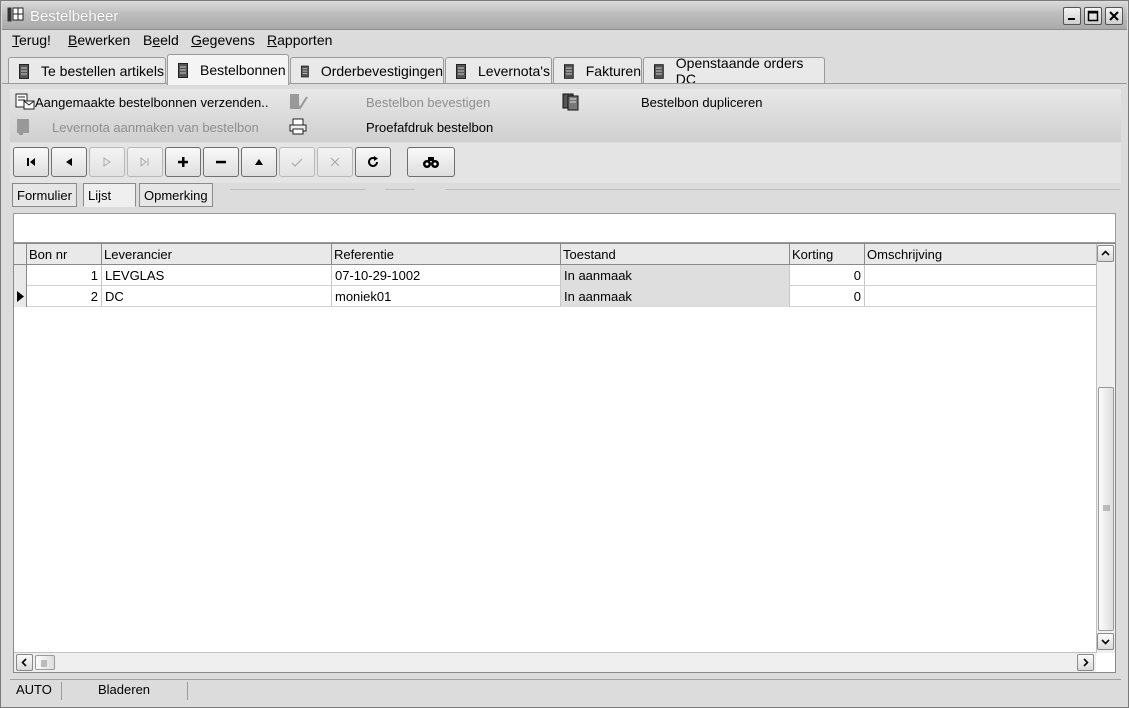  I want to click on filter-input, so click(564, 228).